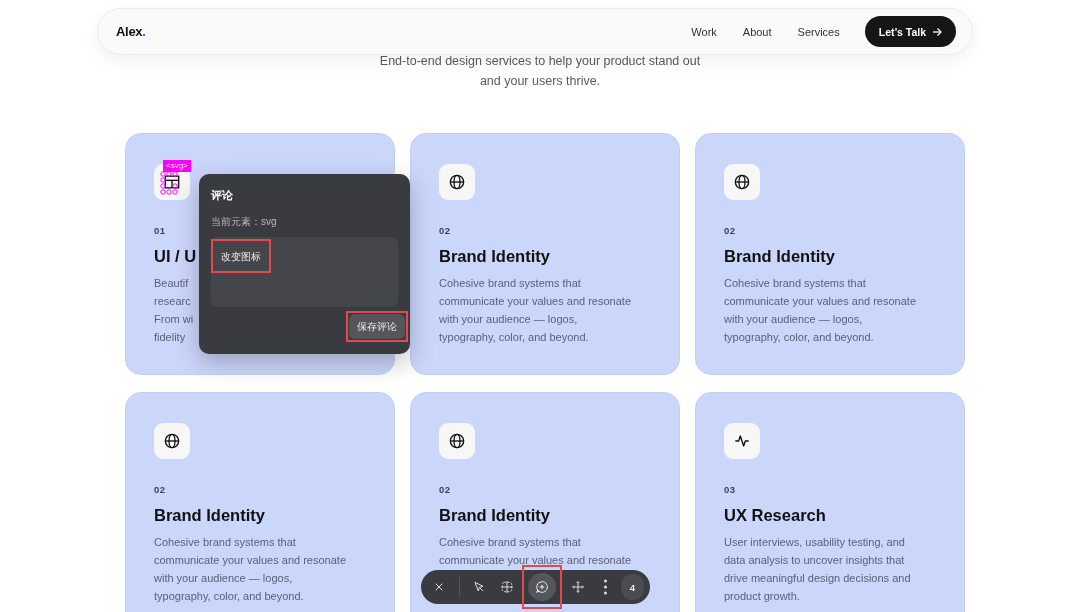 The width and height of the screenshot is (1080, 612). What do you see at coordinates (775, 515) in the screenshot?
I see `card-title: UX Research` at bounding box center [775, 515].